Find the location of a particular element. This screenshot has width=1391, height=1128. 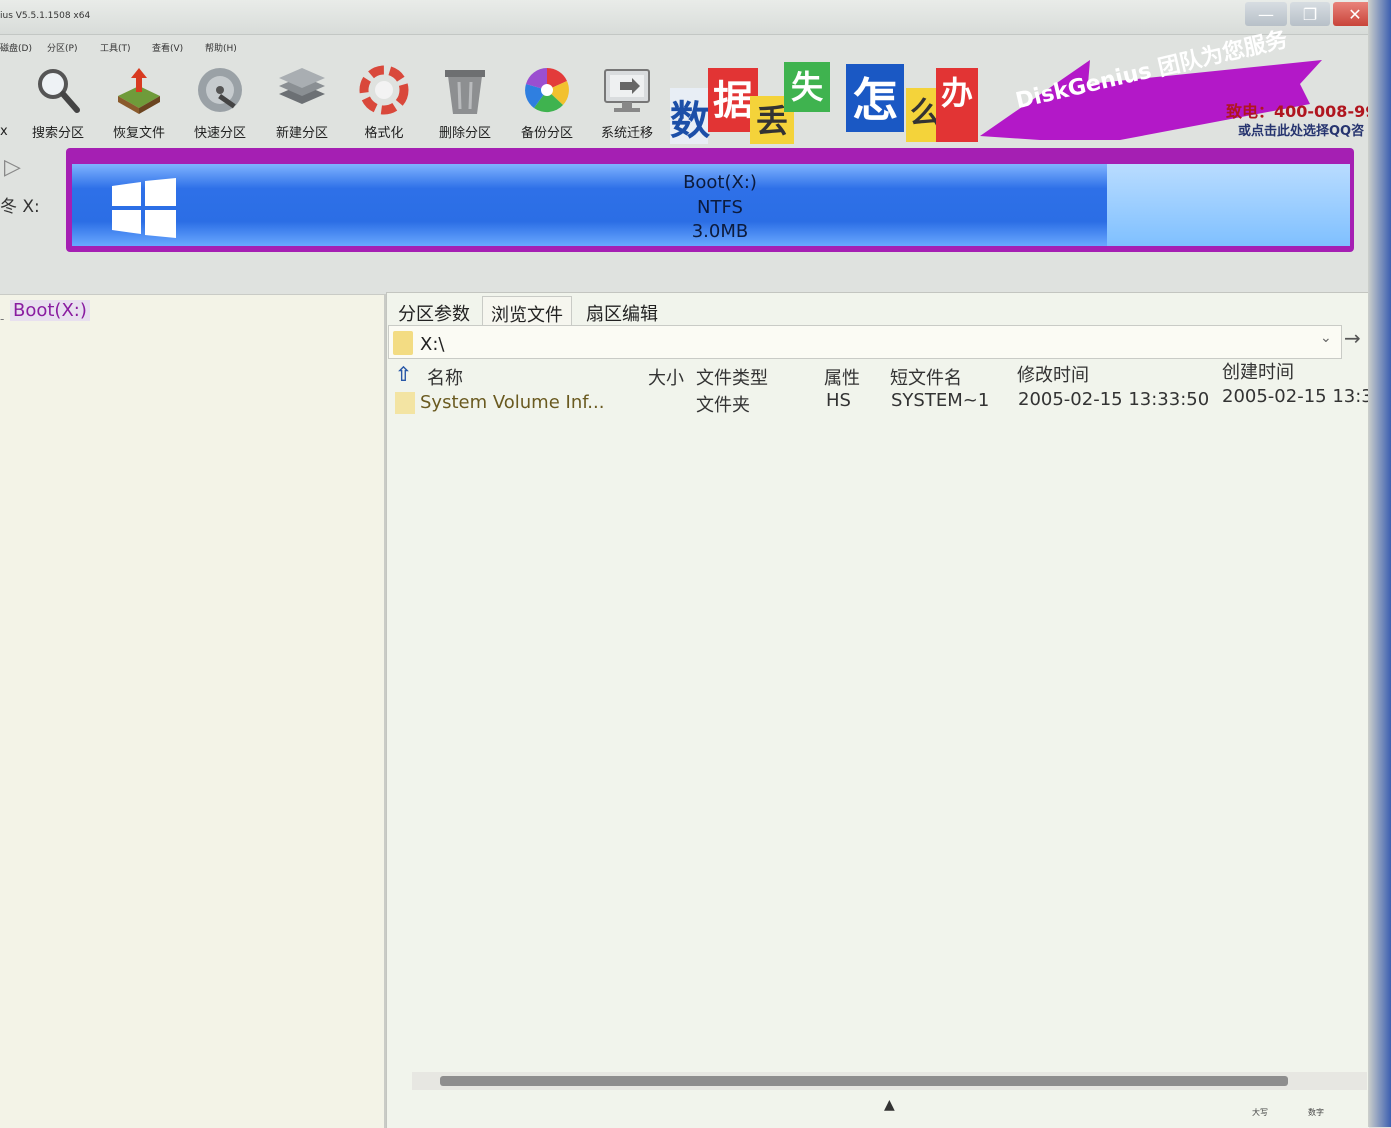

cell-type: 文件夹 is located at coordinates (723, 405).